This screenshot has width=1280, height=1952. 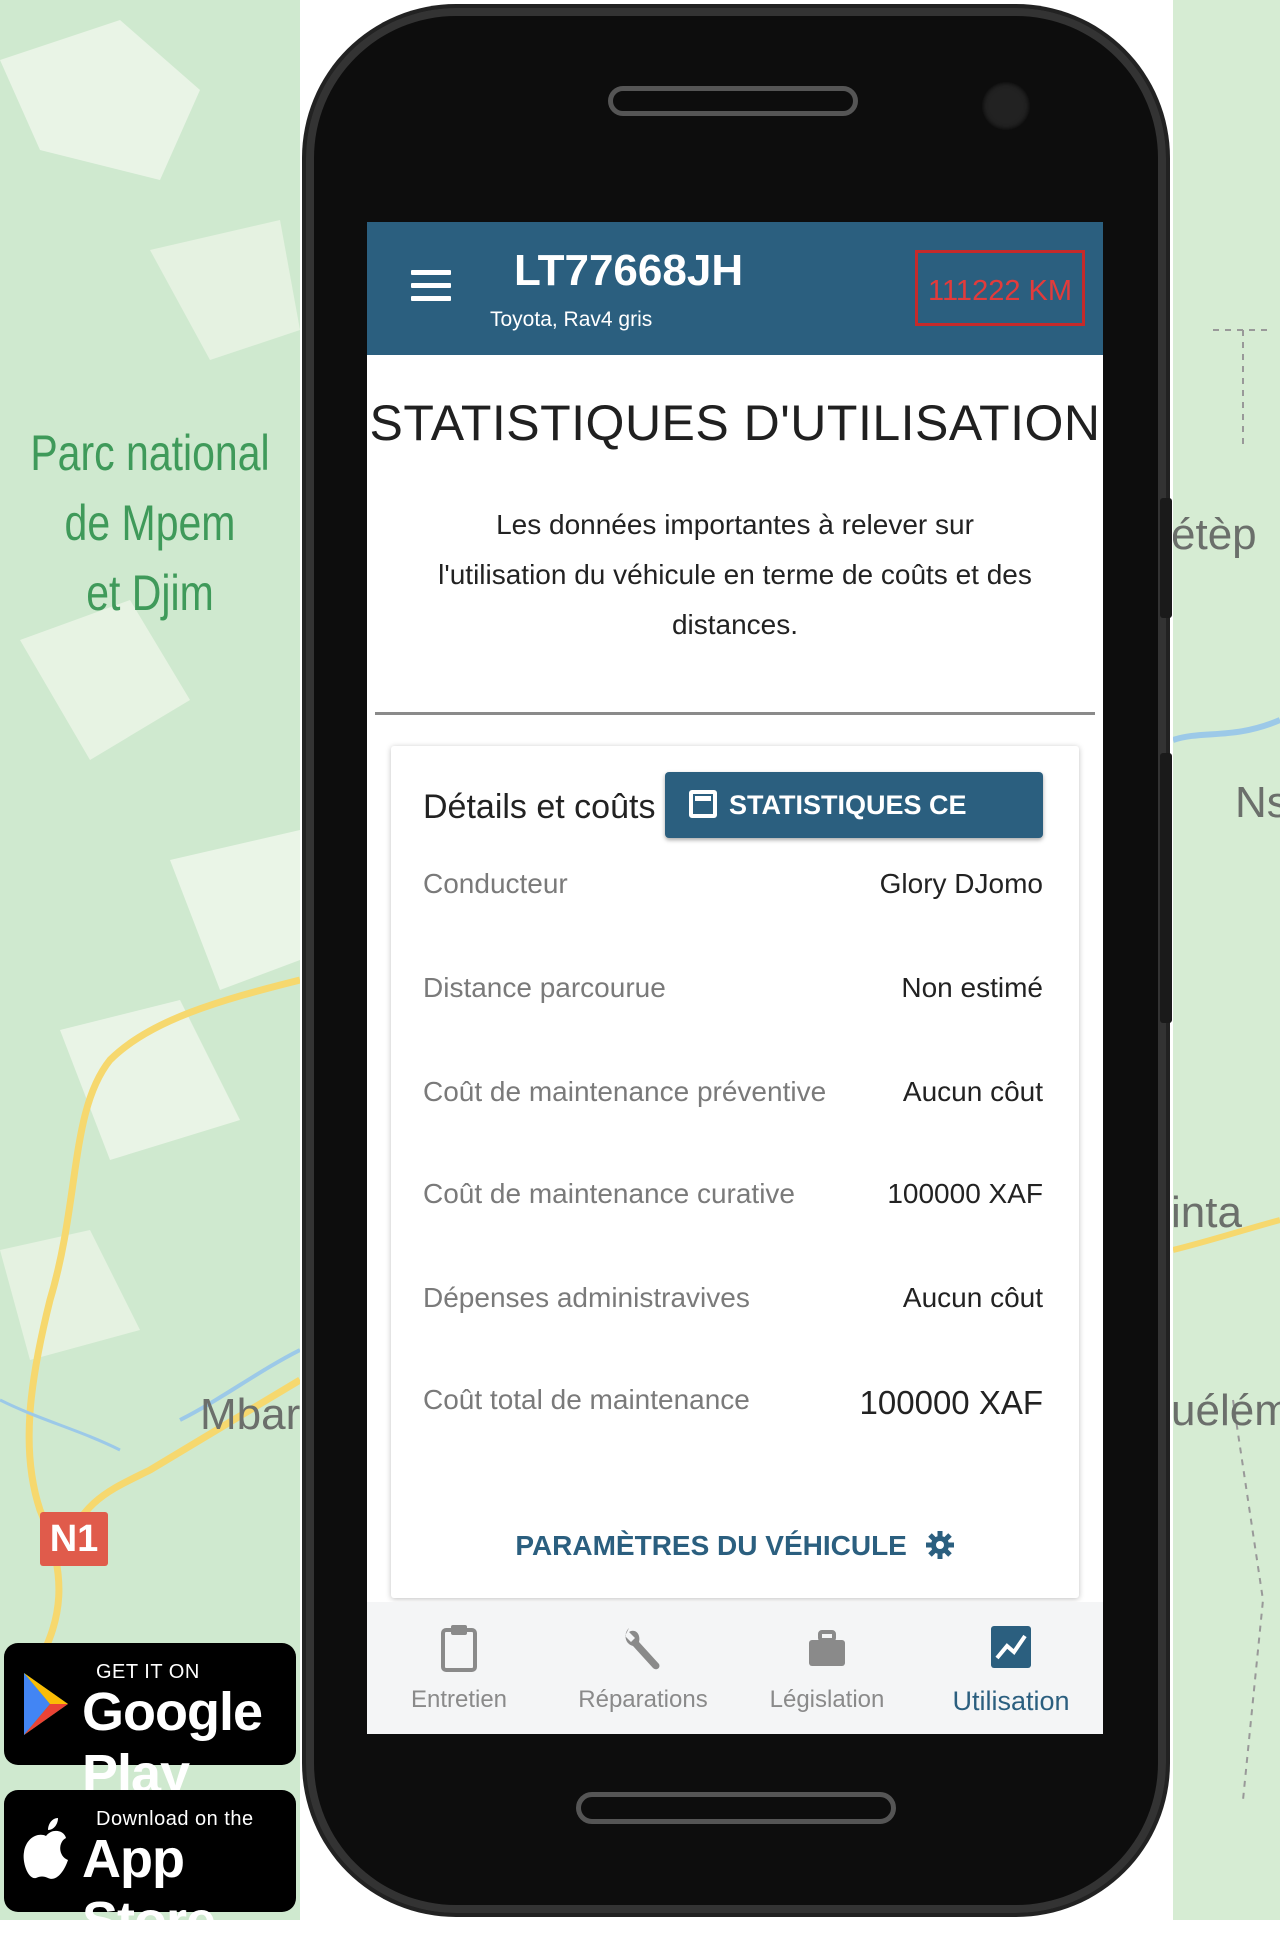 What do you see at coordinates (459, 1699) in the screenshot?
I see `nav-label: Entretien` at bounding box center [459, 1699].